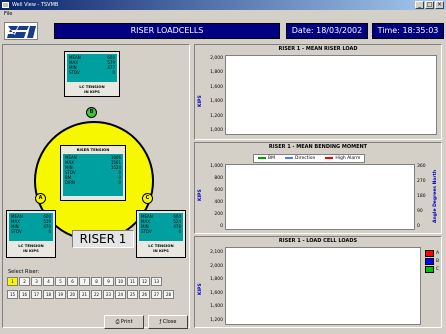  What do you see at coordinates (218, 190) in the screenshot?
I see `y-tick-label: 600` at bounding box center [218, 190].